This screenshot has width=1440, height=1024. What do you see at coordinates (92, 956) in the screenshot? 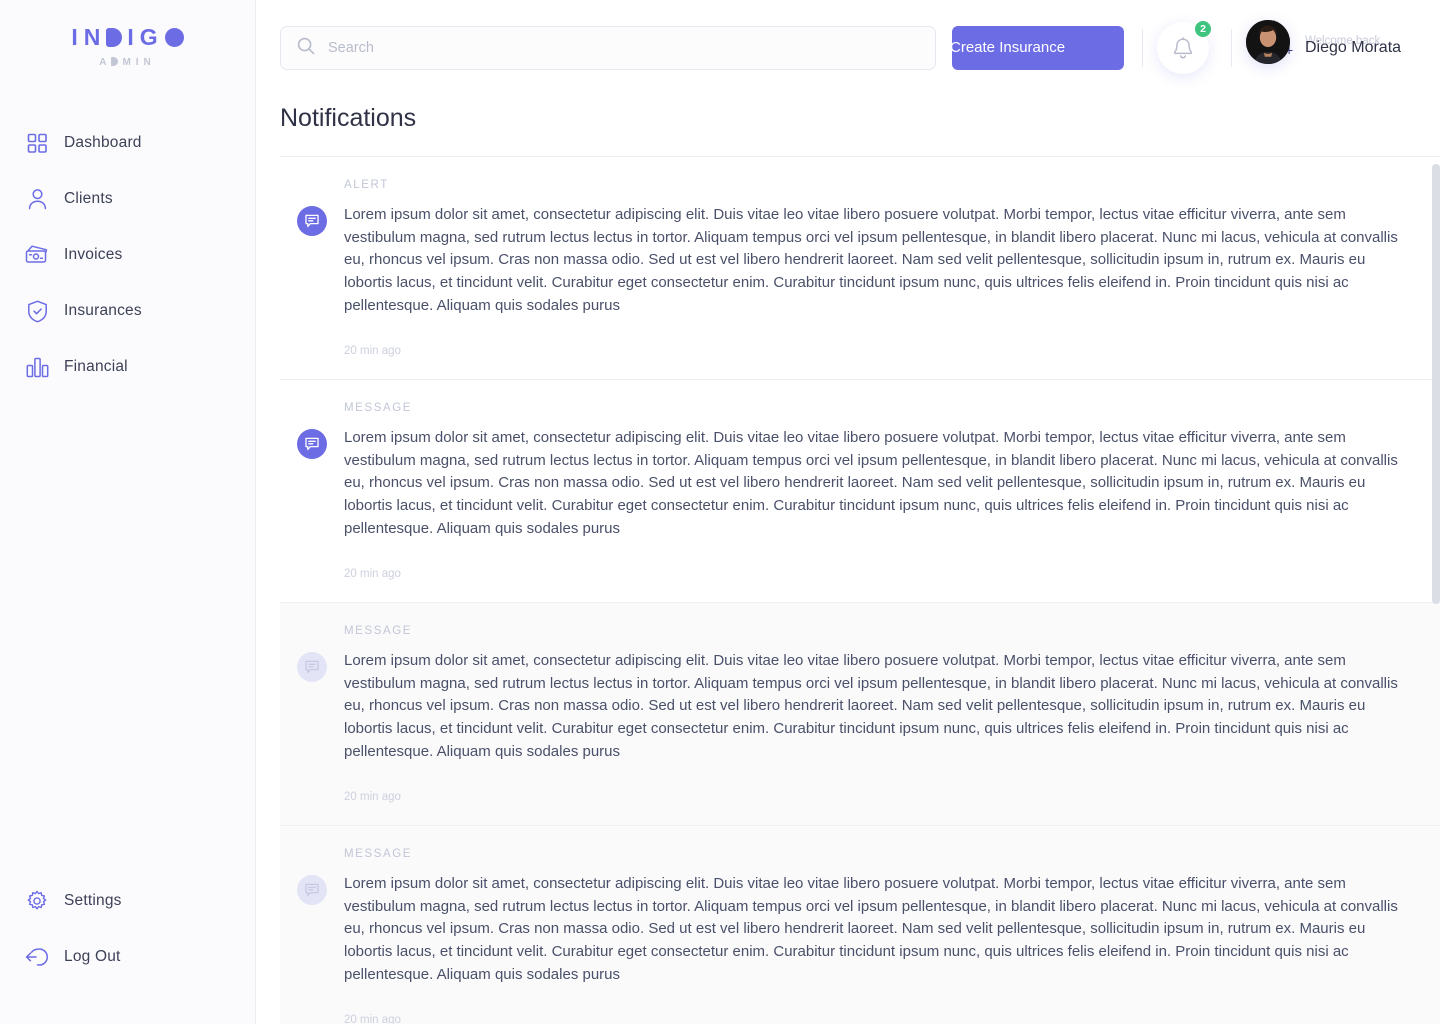
I see `sidebar-item-label: Log Out` at bounding box center [92, 956].